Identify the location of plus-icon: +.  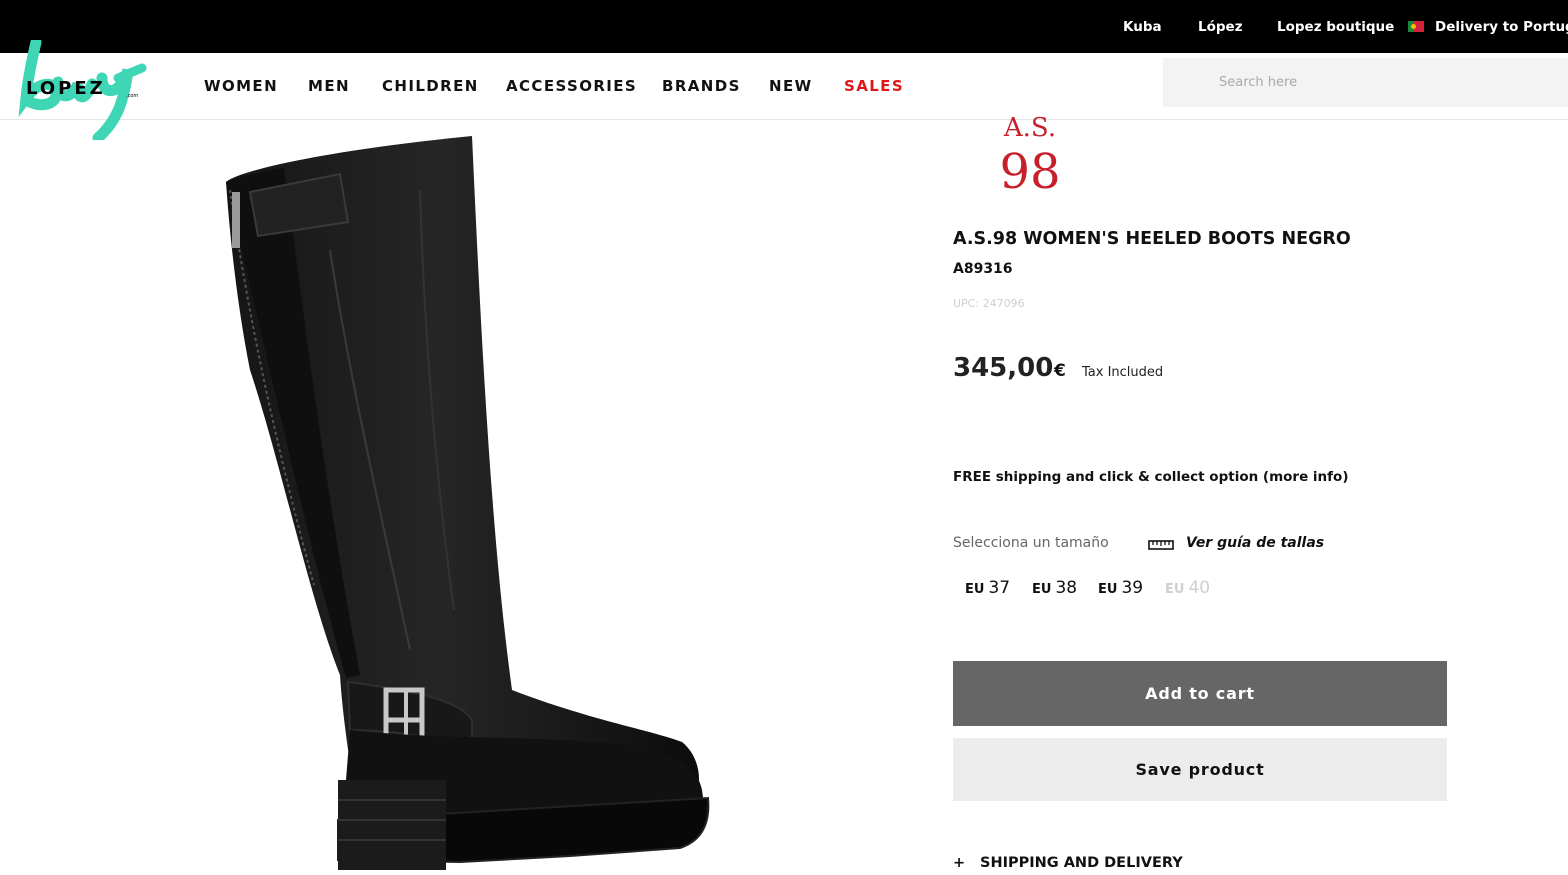
(959, 863).